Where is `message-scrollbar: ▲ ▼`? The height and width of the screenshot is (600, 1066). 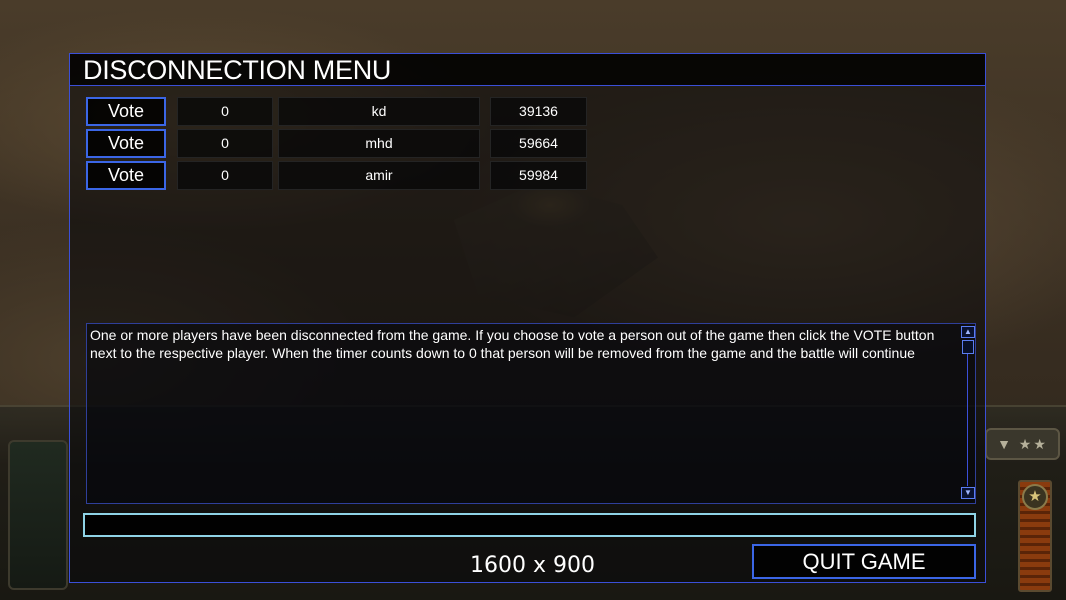
message-scrollbar: ▲ ▼ is located at coordinates (968, 414).